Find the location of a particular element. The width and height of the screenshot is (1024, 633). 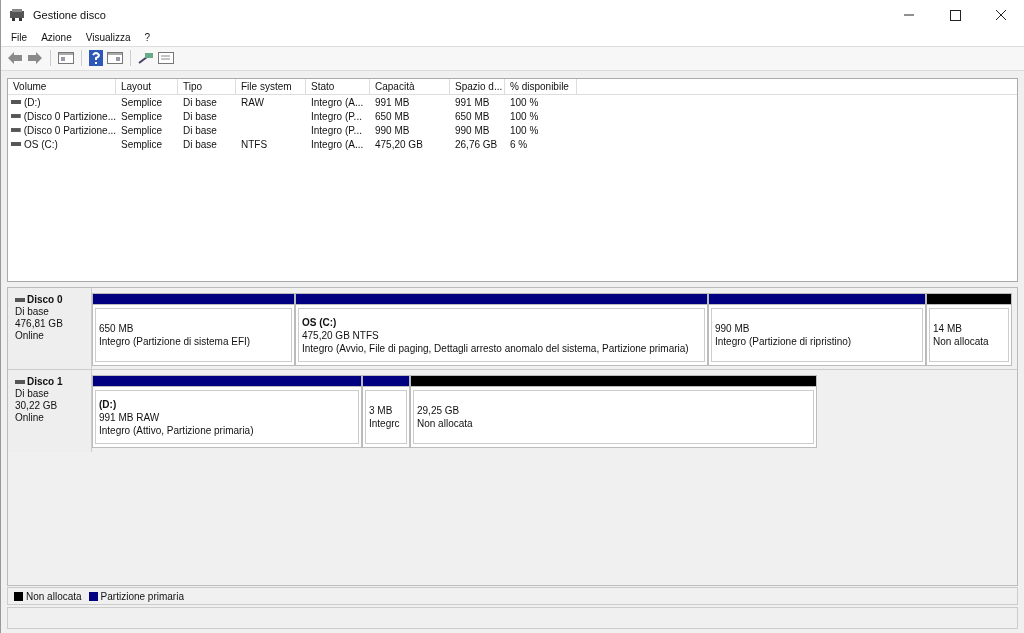

partition-card: 990 MB Integro (Partizione di ripristino) is located at coordinates (817, 335).